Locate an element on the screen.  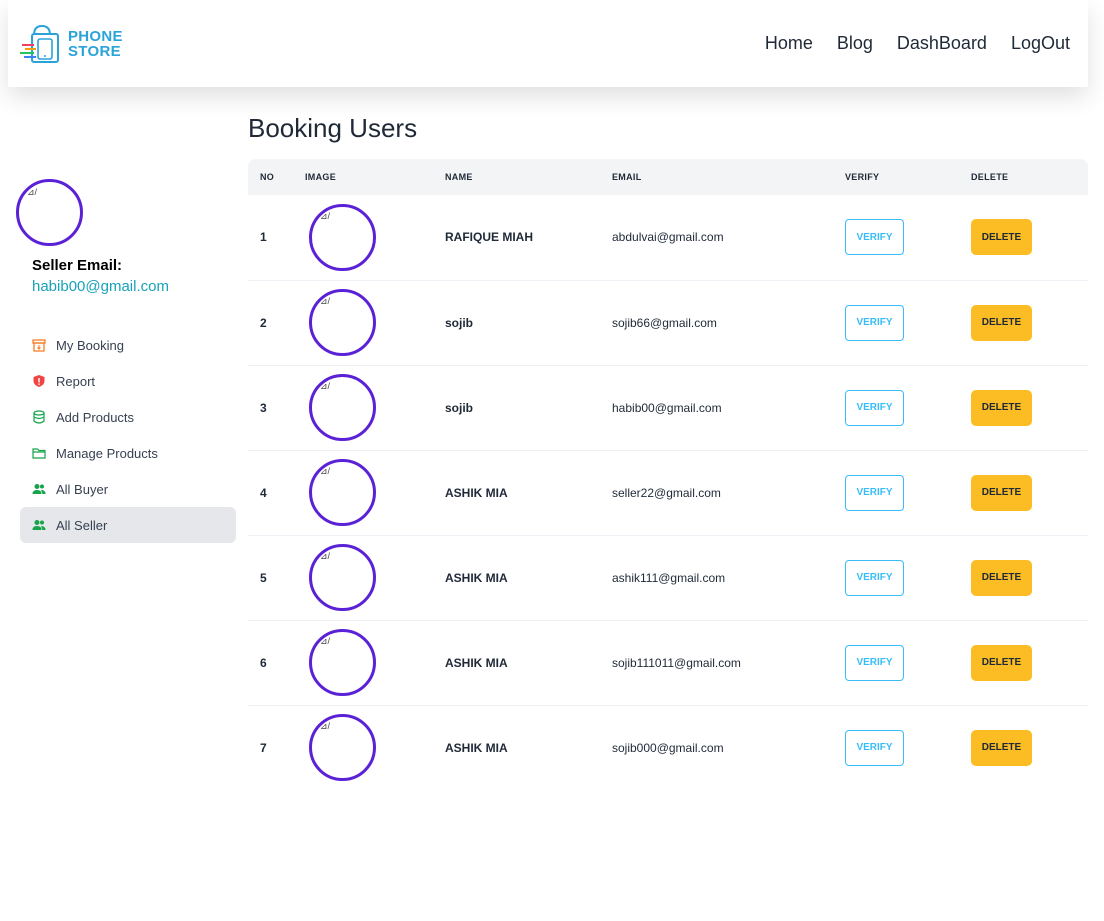
row-number: 2 is located at coordinates (263, 322).